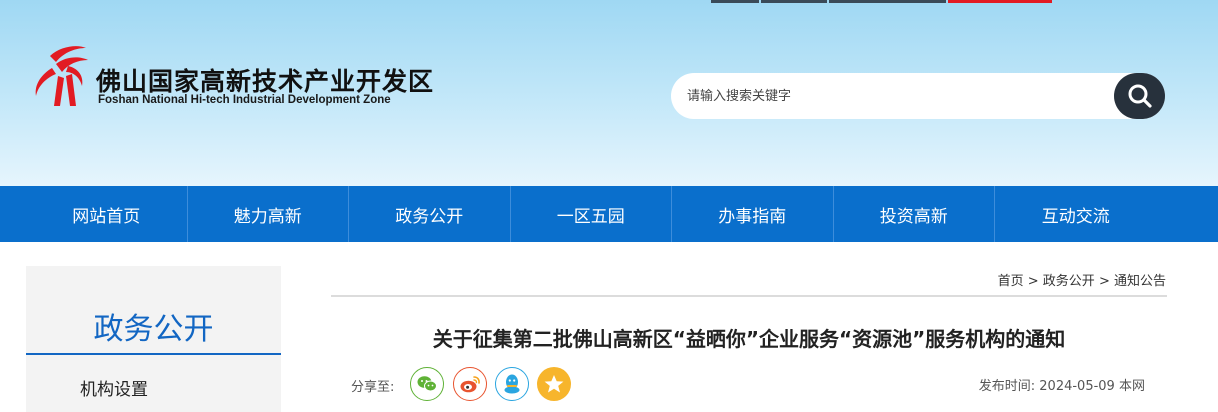 The width and height of the screenshot is (1218, 412). What do you see at coordinates (753, 214) in the screenshot?
I see `nav-item-guide: 办事指南` at bounding box center [753, 214].